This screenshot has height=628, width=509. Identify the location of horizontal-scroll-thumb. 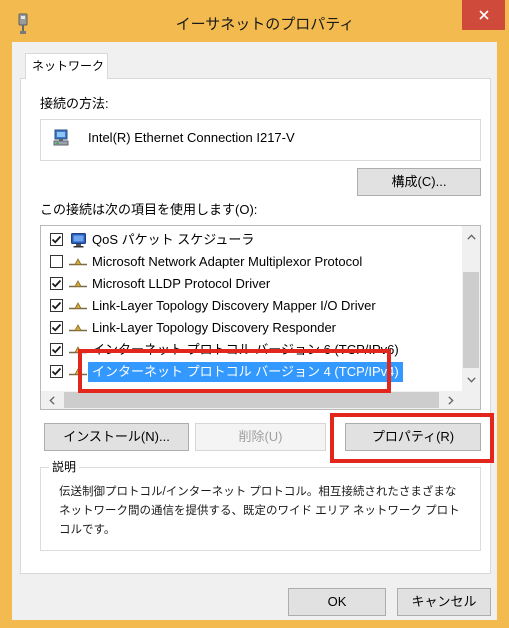
(251, 400).